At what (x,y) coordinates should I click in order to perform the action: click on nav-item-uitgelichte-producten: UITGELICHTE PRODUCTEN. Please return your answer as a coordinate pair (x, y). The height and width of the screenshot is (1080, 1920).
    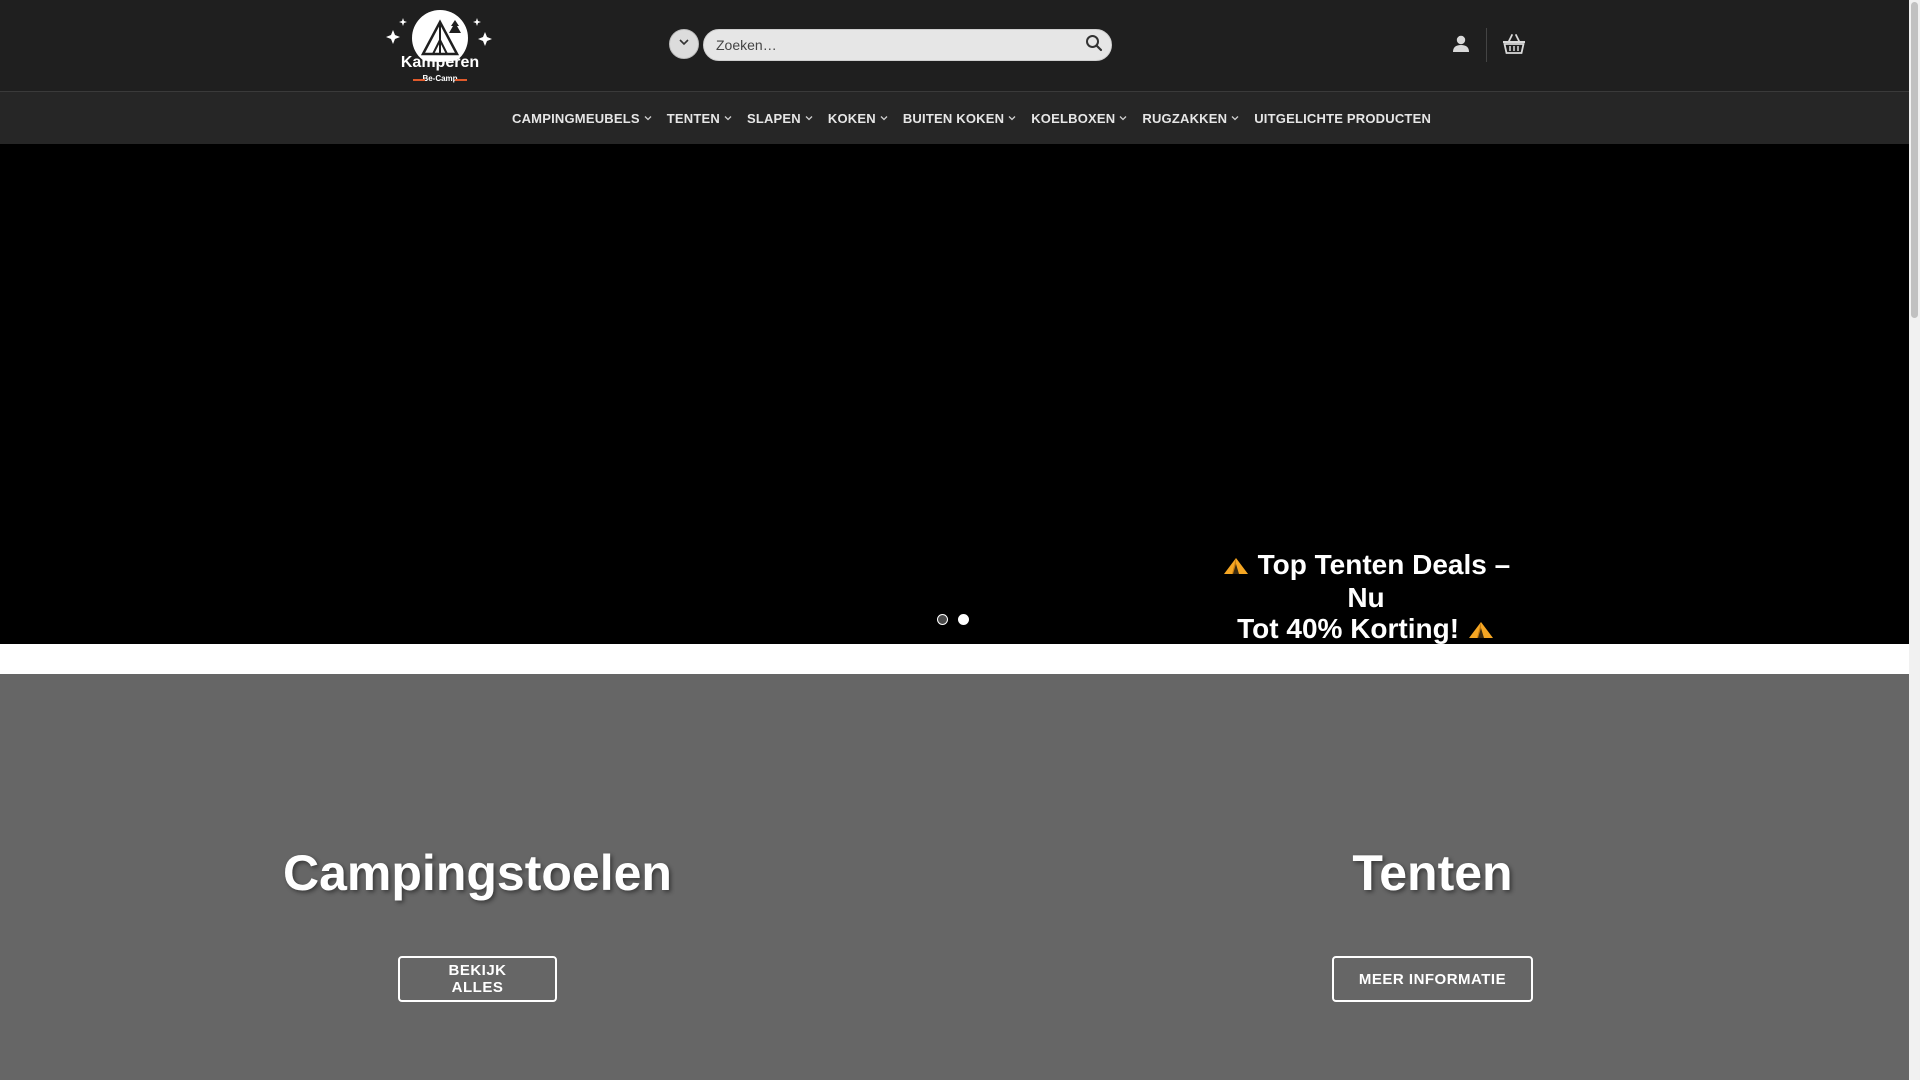
    Looking at the image, I should click on (1342, 118).